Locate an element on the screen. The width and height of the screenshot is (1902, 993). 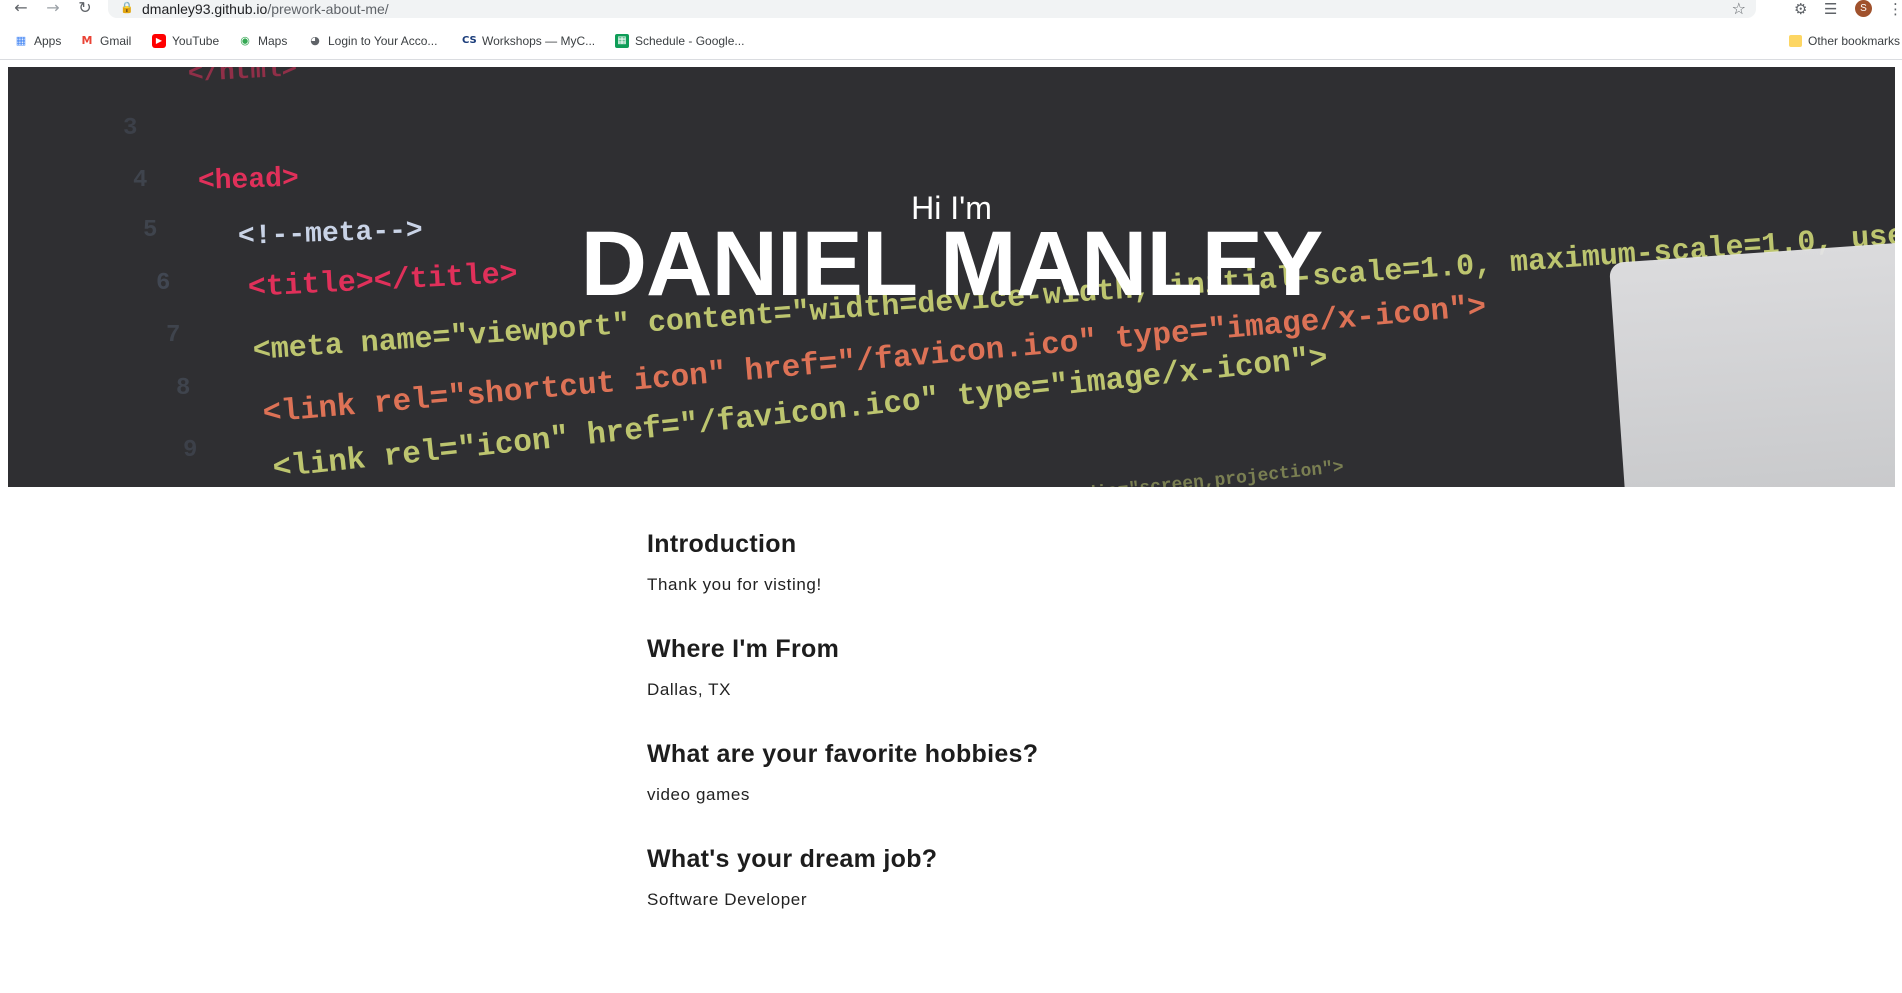
globe-icon: ◕ is located at coordinates (315, 40).